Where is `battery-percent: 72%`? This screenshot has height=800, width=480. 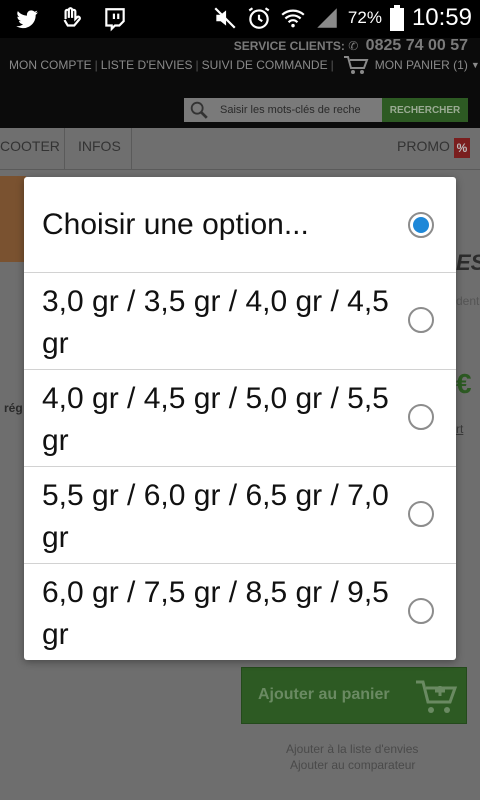
battery-percent: 72% is located at coordinates (364, 17).